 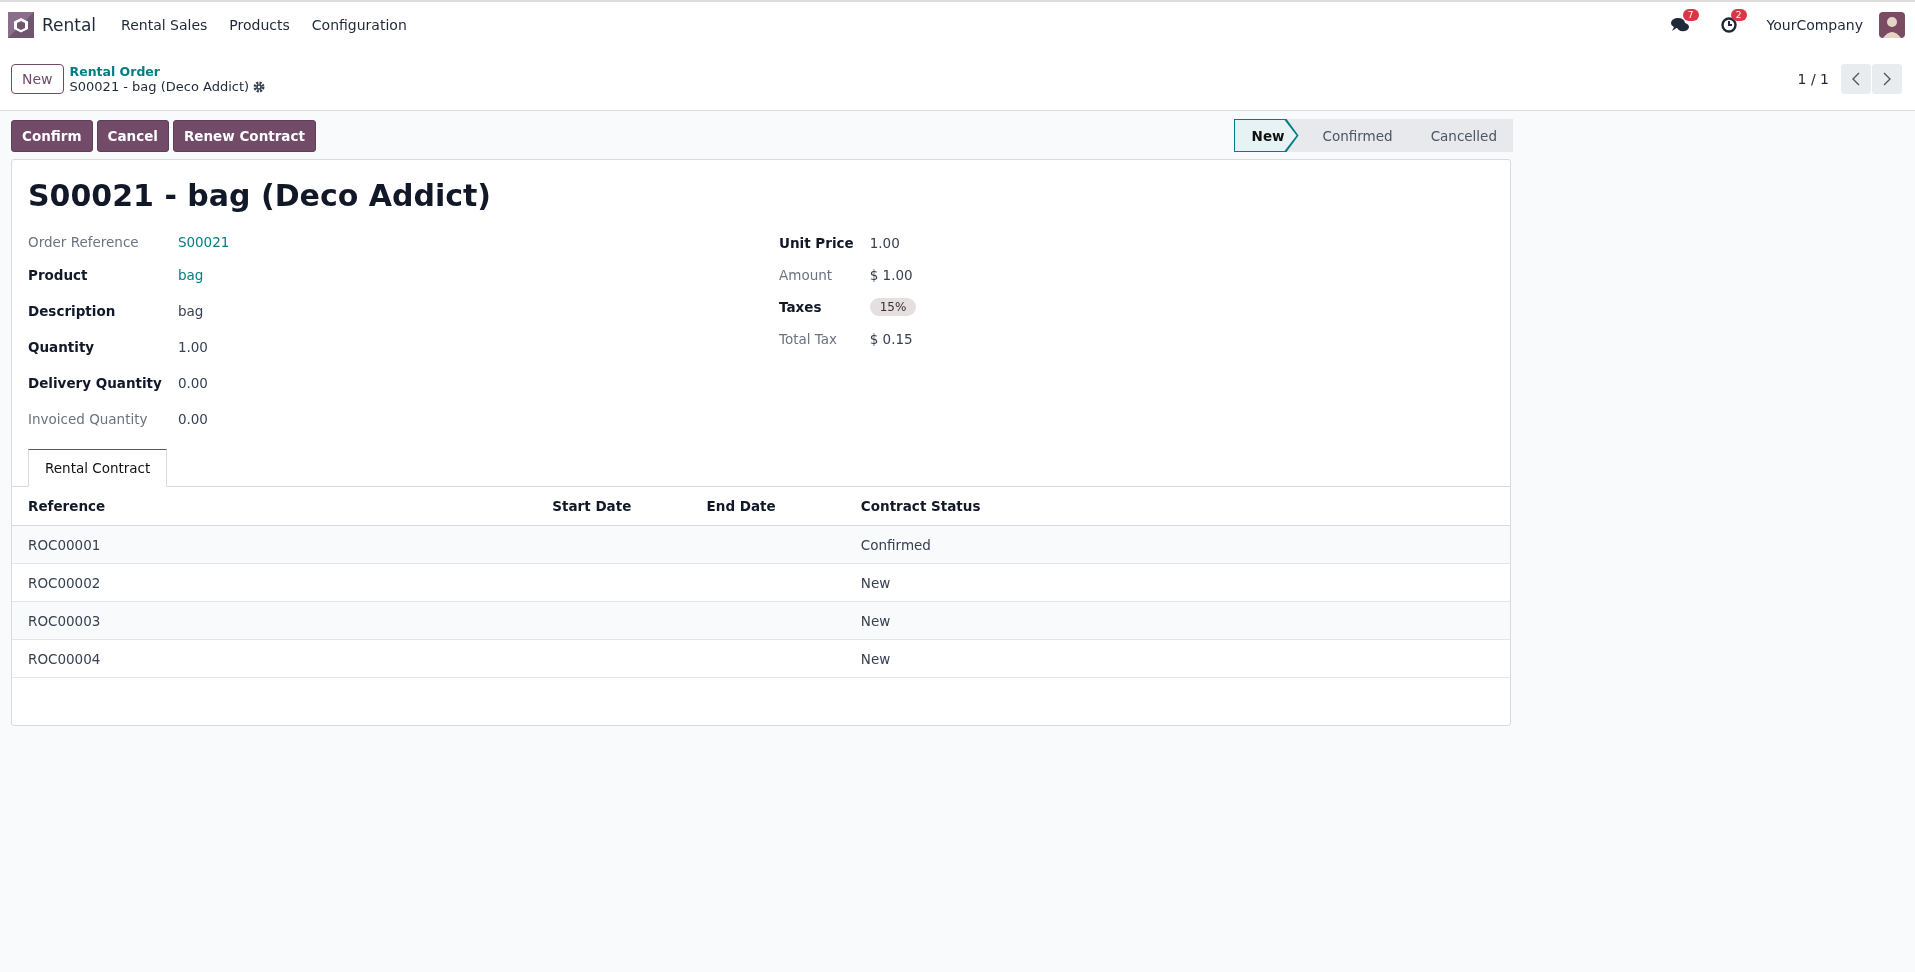 What do you see at coordinates (767, 506) in the screenshot?
I see `column-header: End Date` at bounding box center [767, 506].